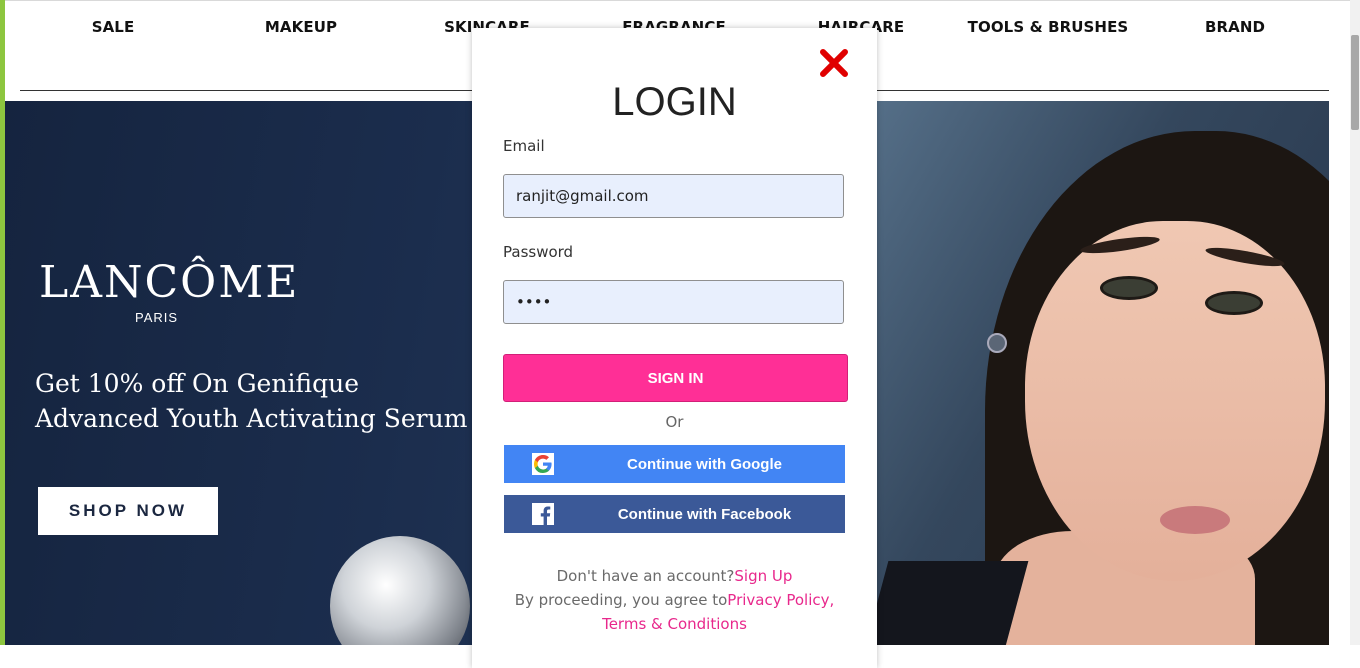 Image resolution: width=1360 pixels, height=668 pixels. Describe the element at coordinates (113, 29) in the screenshot. I see `nav-item-sale: SALE` at that location.